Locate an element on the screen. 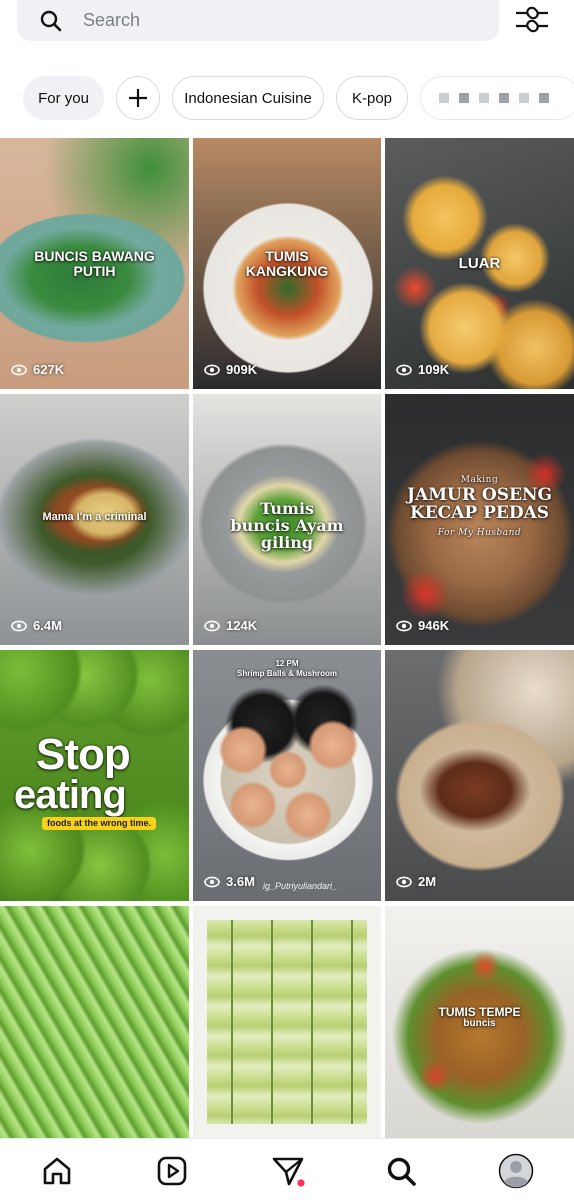 The width and height of the screenshot is (574, 1200). view-count: 627K is located at coordinates (37, 369).